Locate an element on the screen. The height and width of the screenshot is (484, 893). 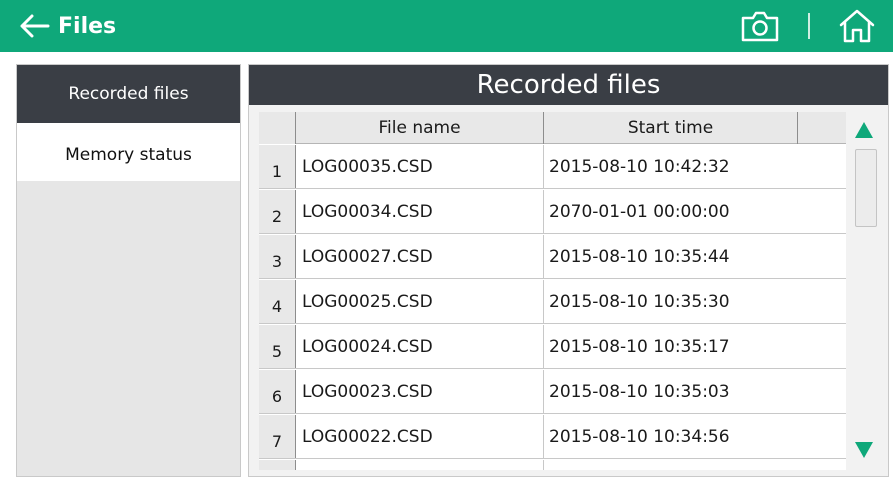
row-number: 4 is located at coordinates (277, 301).